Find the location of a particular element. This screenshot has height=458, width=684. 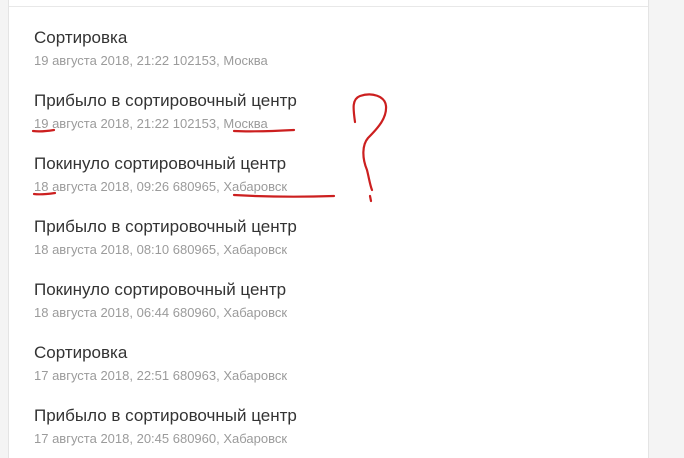

event-meta: 17 августа 2018, 20:45 680960, Хабаровск is located at coordinates (161, 438).